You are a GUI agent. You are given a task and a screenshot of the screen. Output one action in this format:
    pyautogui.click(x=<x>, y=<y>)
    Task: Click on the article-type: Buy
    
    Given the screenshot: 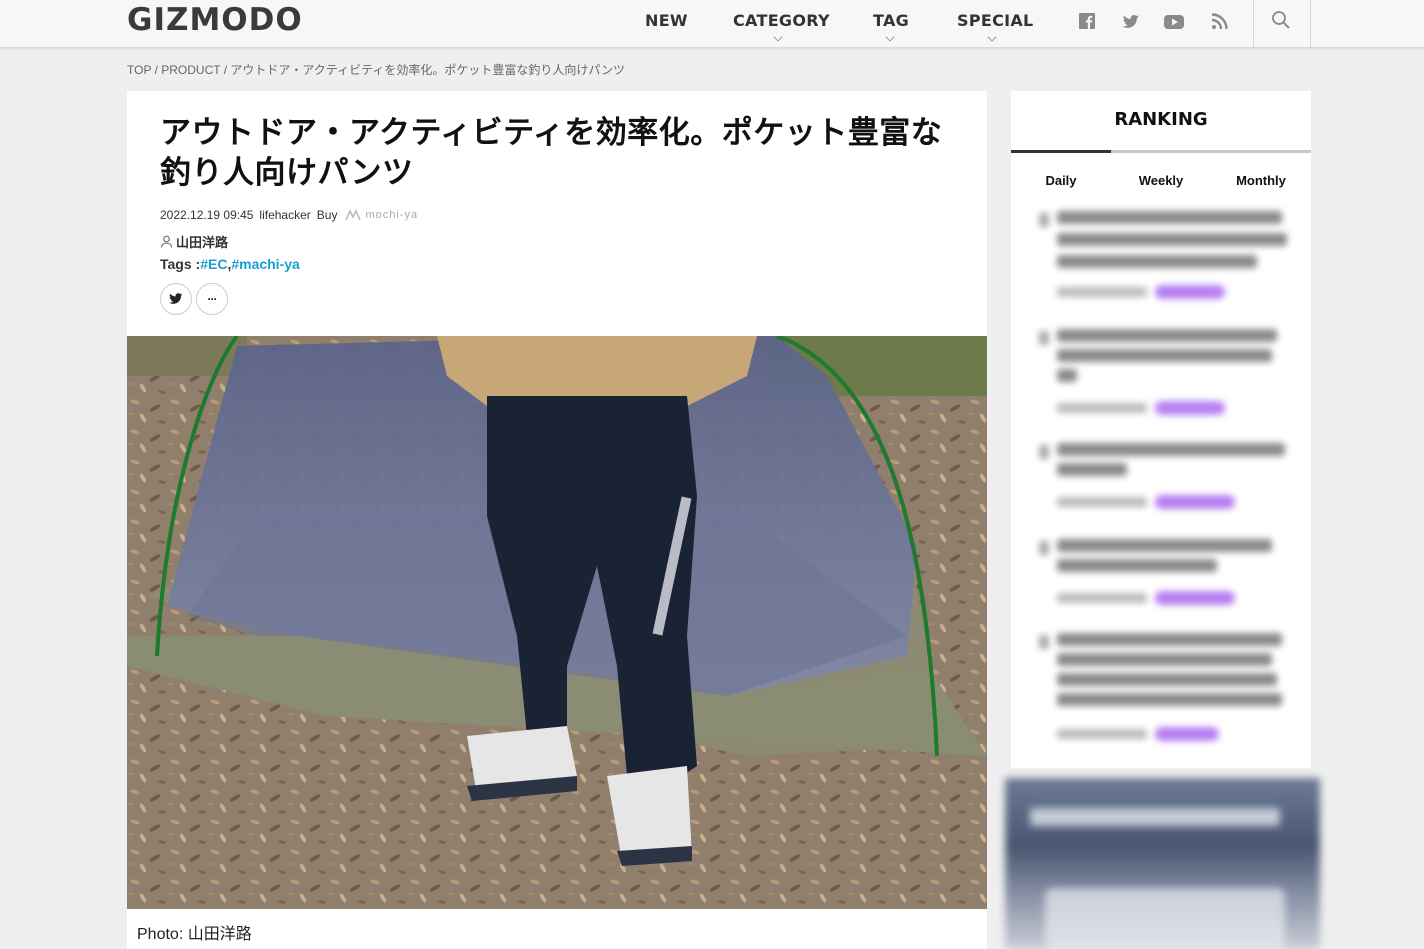 What is the action you would take?
    pyautogui.click(x=327, y=215)
    